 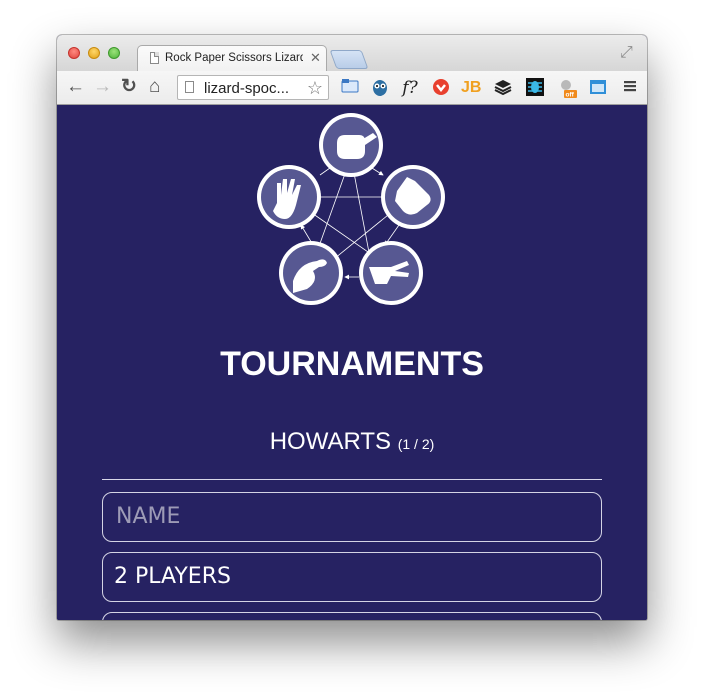 I want to click on bookmark-star-icon: ☆, so click(x=315, y=88).